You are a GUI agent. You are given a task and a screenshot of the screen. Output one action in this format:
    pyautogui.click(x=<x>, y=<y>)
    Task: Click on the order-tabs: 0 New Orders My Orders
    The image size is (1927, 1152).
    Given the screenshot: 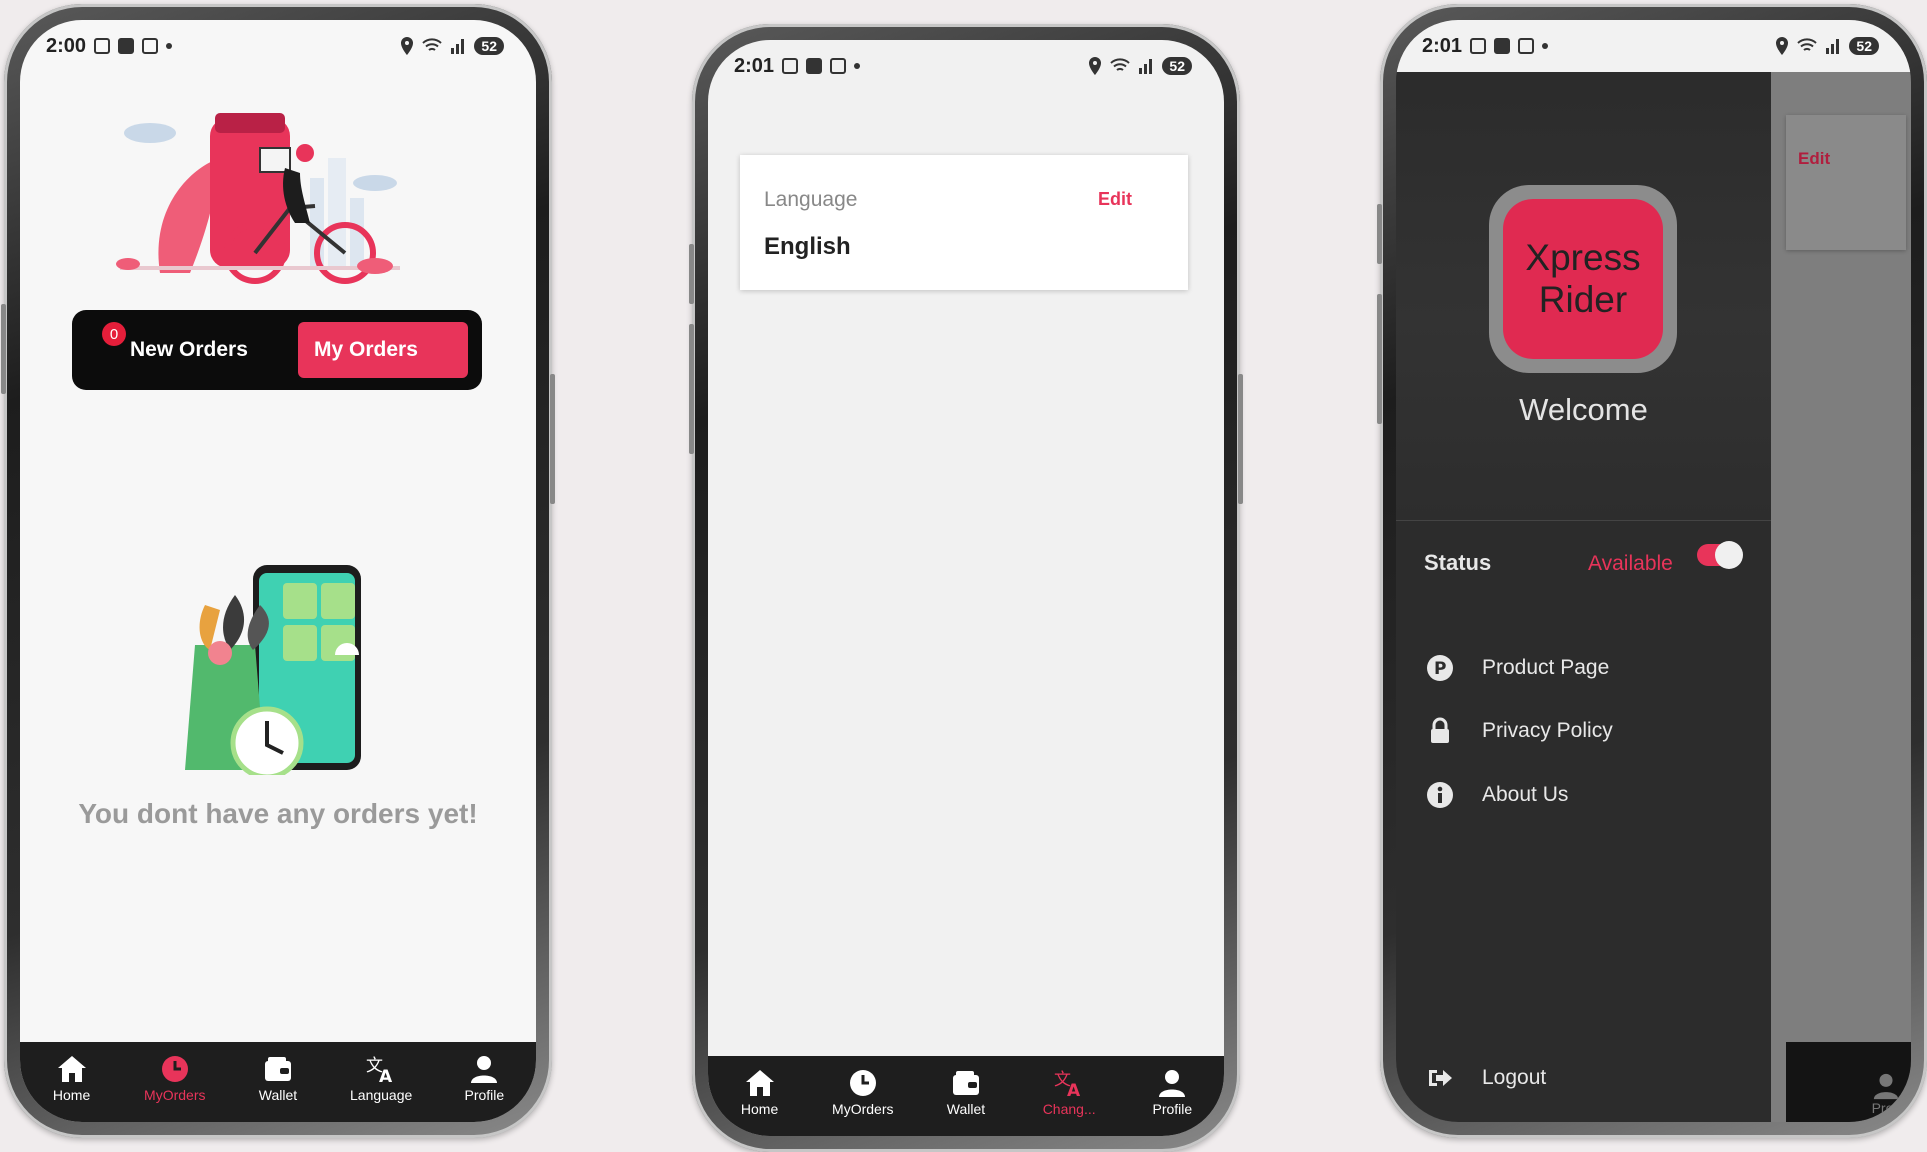 What is the action you would take?
    pyautogui.click(x=277, y=350)
    